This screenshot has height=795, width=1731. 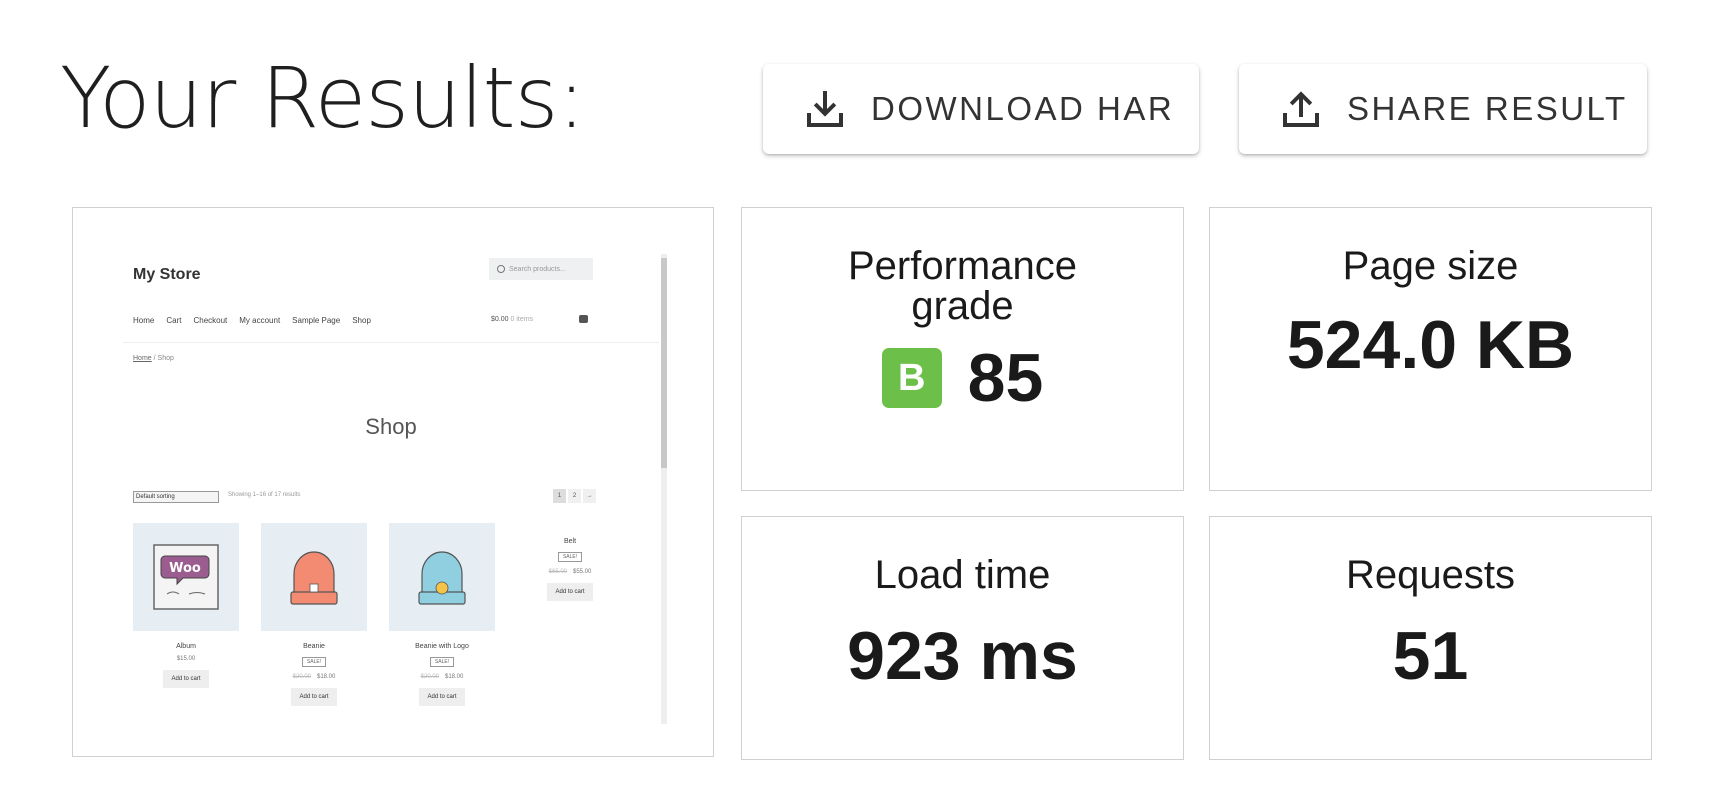 I want to click on result-count: Showing 1–16 of 17 results, so click(x=264, y=495).